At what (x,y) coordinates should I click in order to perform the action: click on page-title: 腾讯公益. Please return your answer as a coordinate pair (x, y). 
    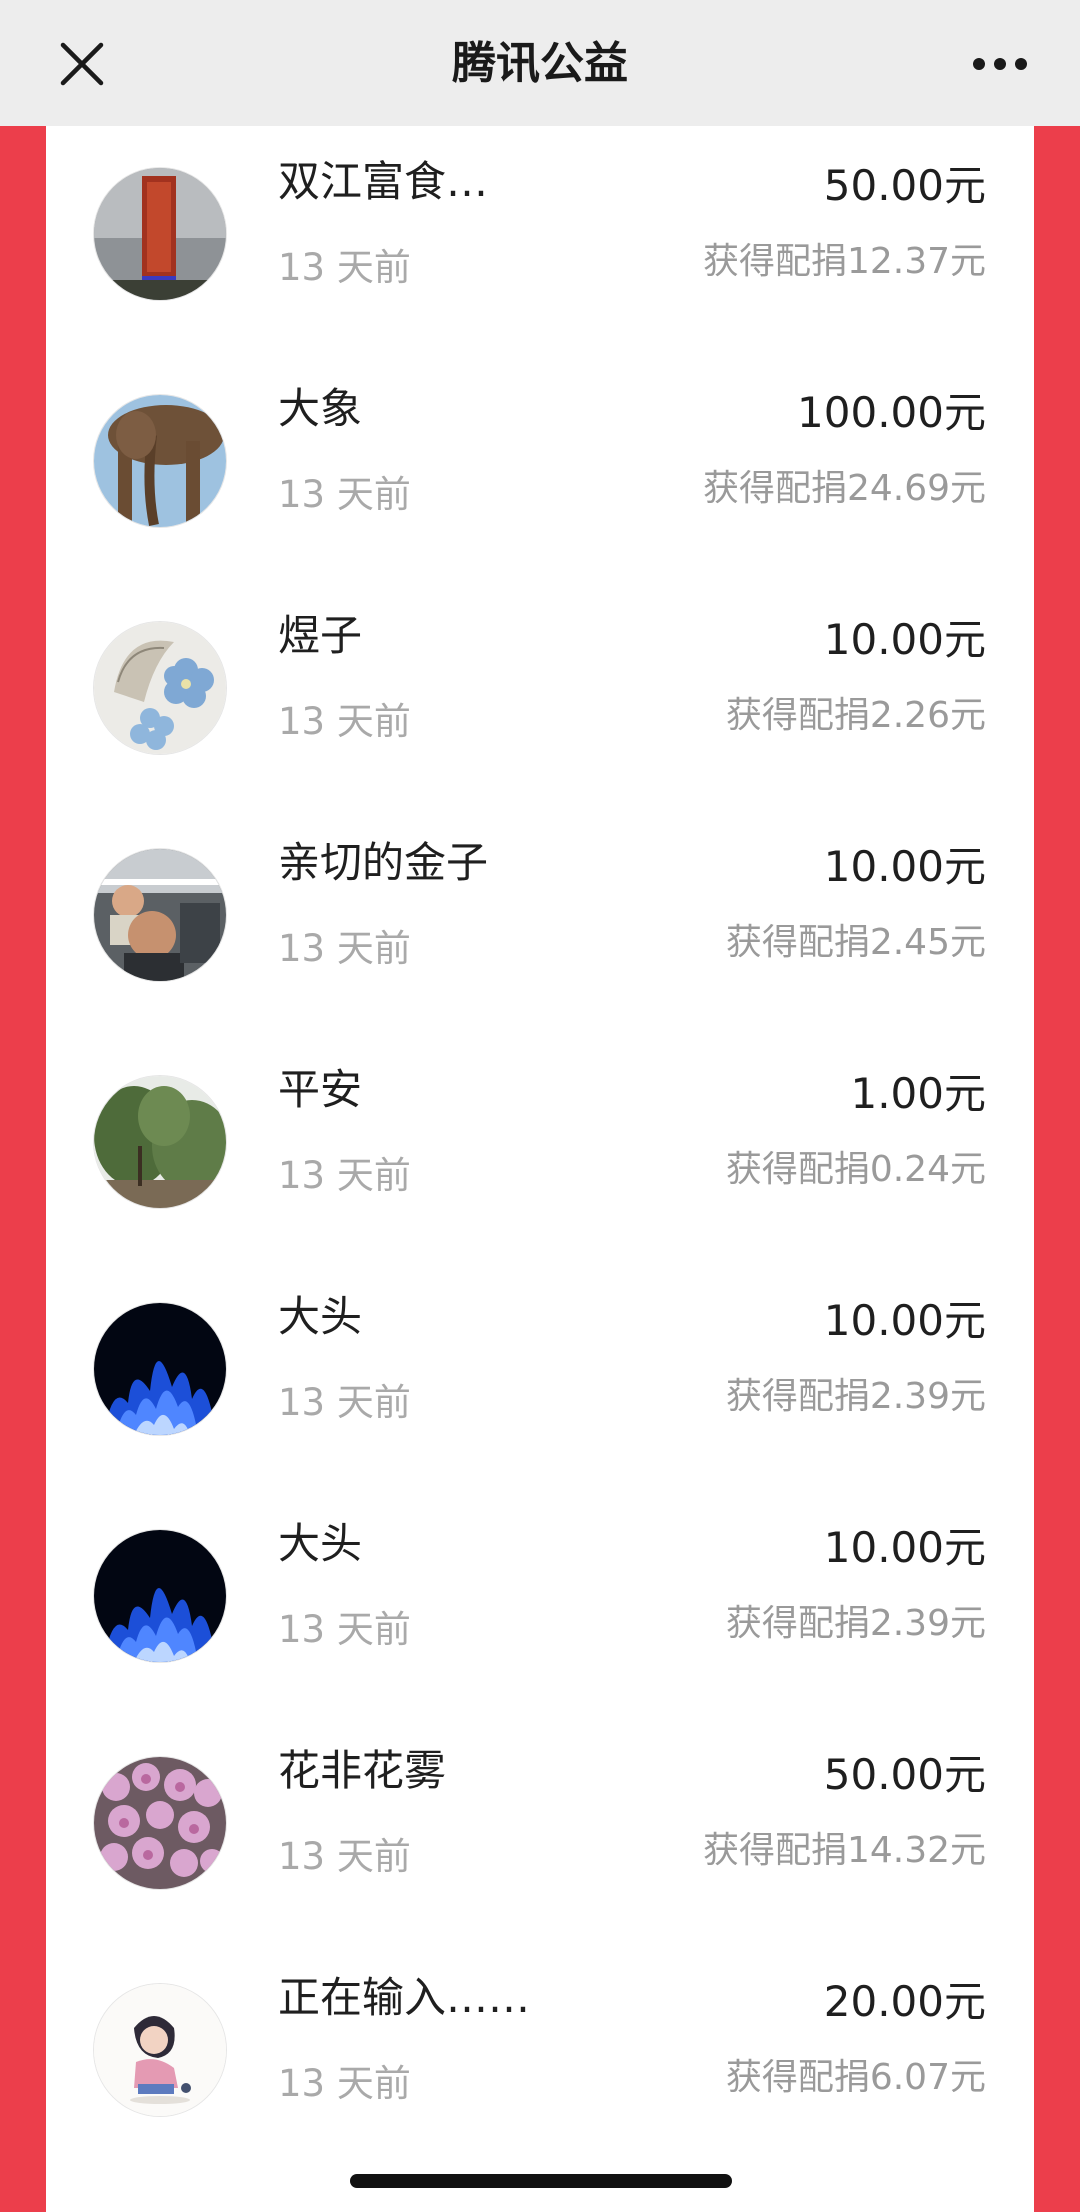
    Looking at the image, I should click on (540, 63).